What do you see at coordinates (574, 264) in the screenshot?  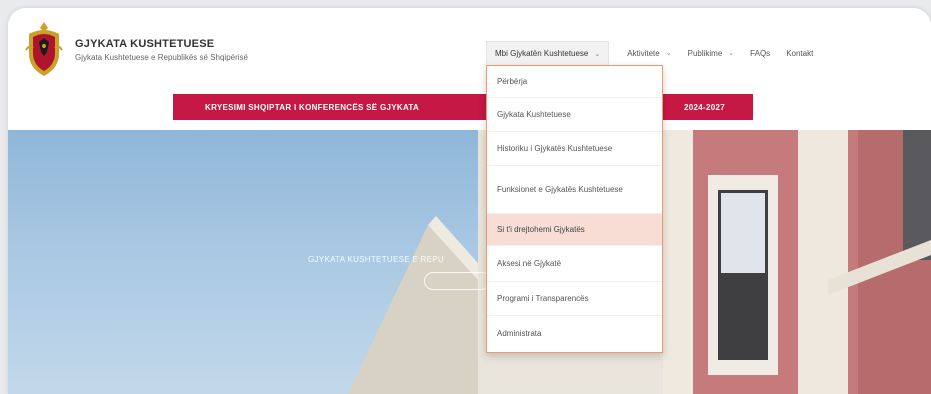 I see `dropdown-item-aksesi: Aksesi në Gjykatë` at bounding box center [574, 264].